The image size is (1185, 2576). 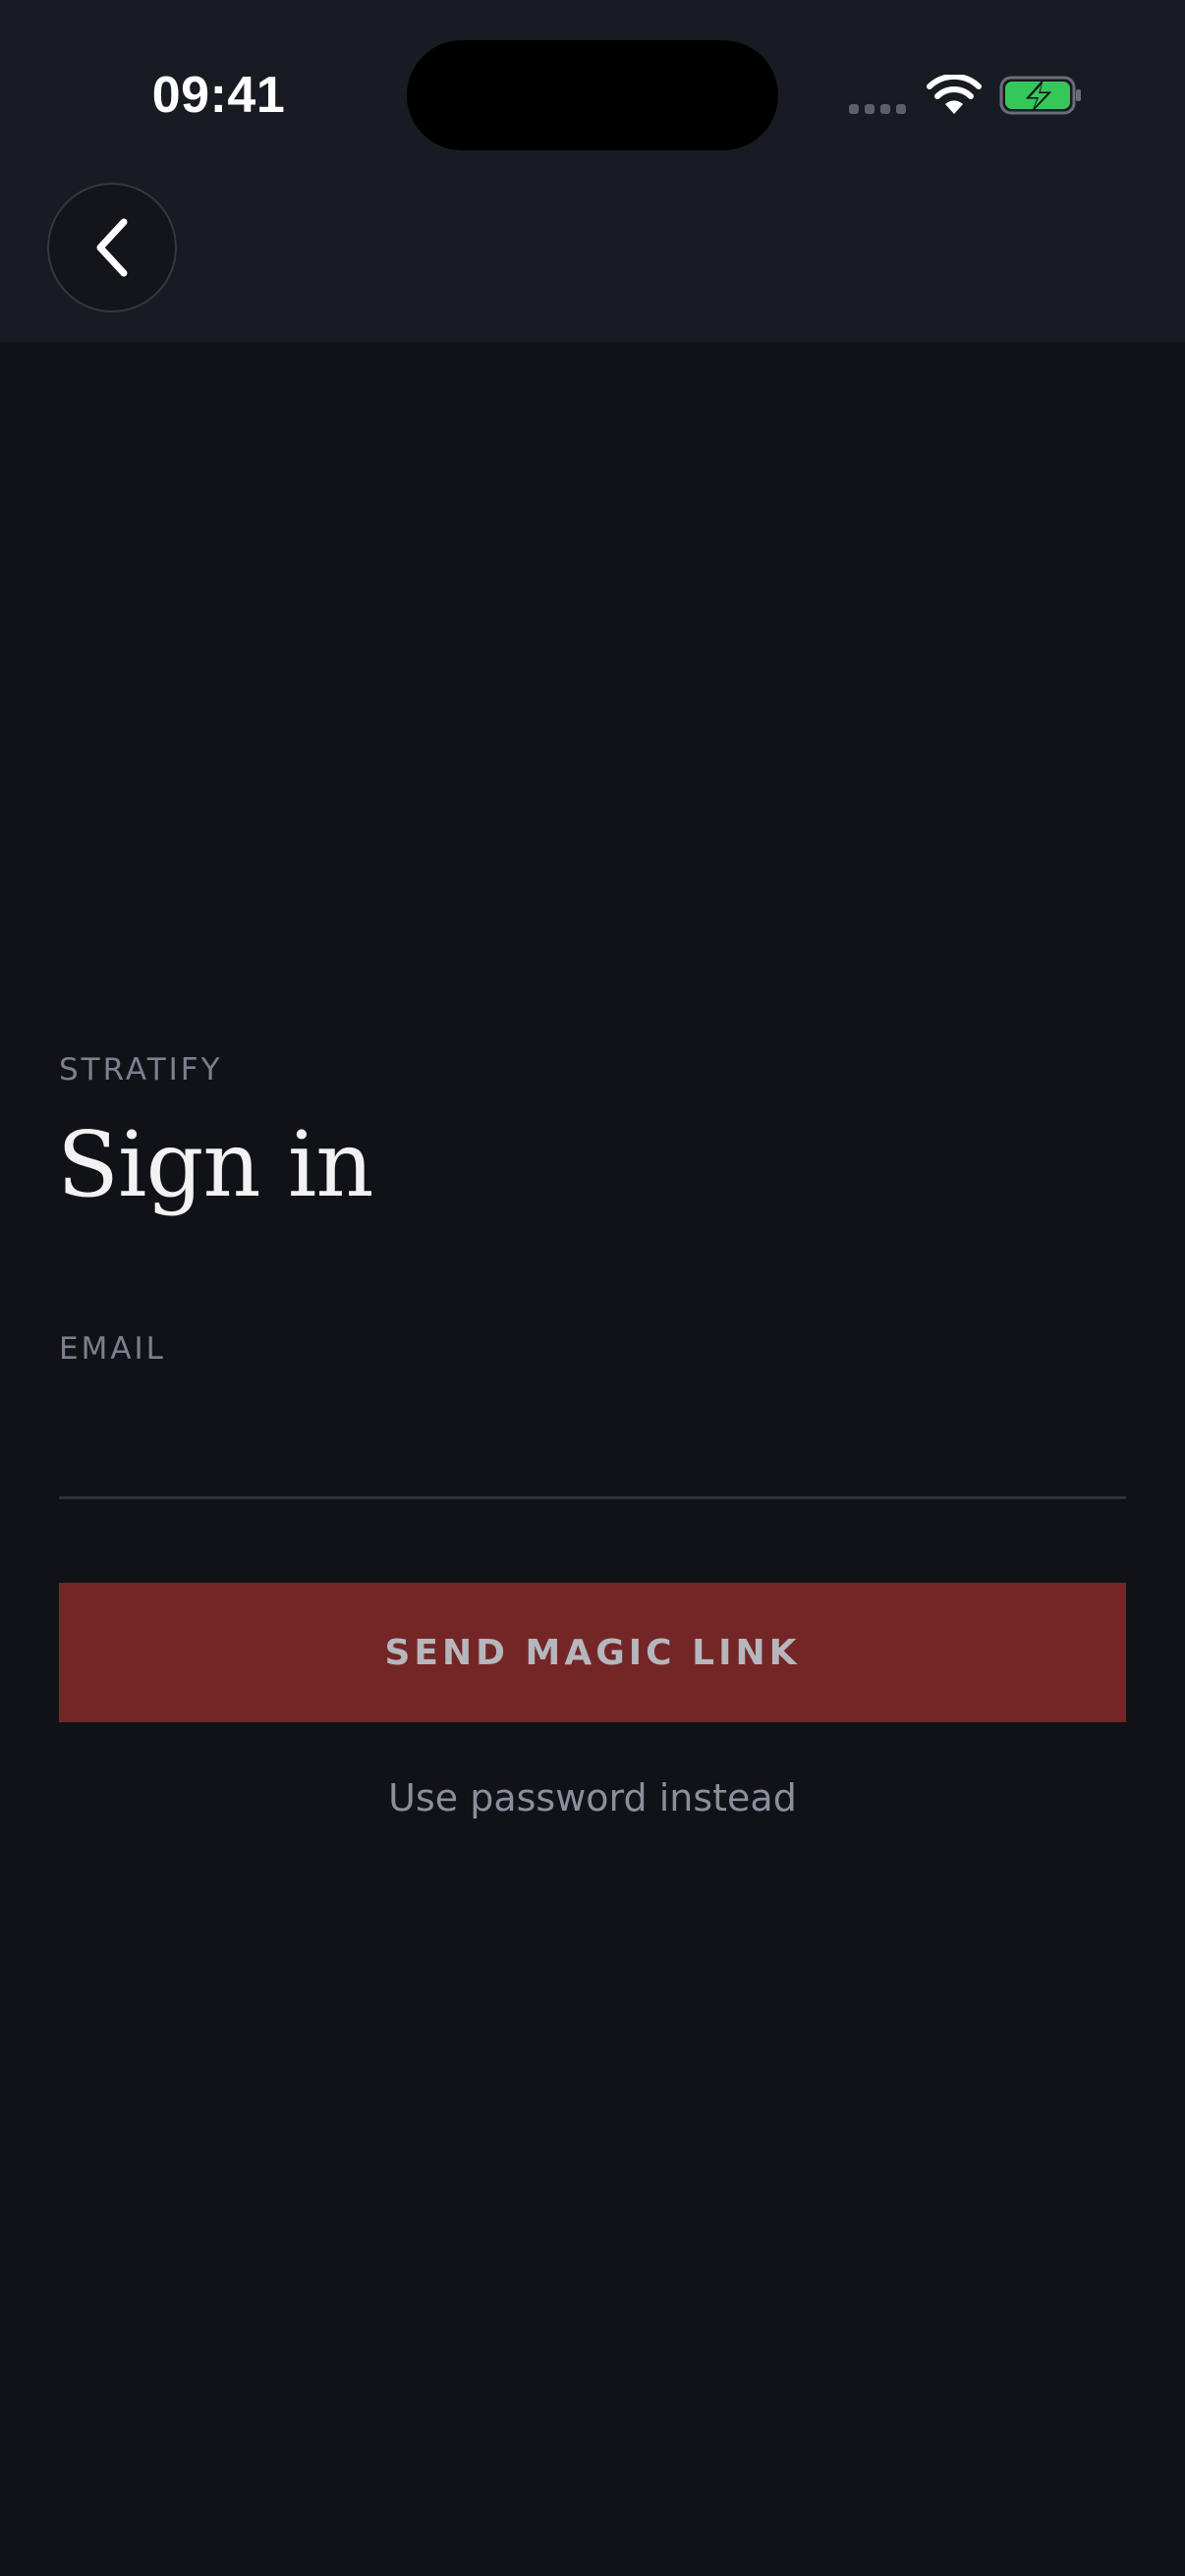 I want to click on signal-icon, so click(x=878, y=109).